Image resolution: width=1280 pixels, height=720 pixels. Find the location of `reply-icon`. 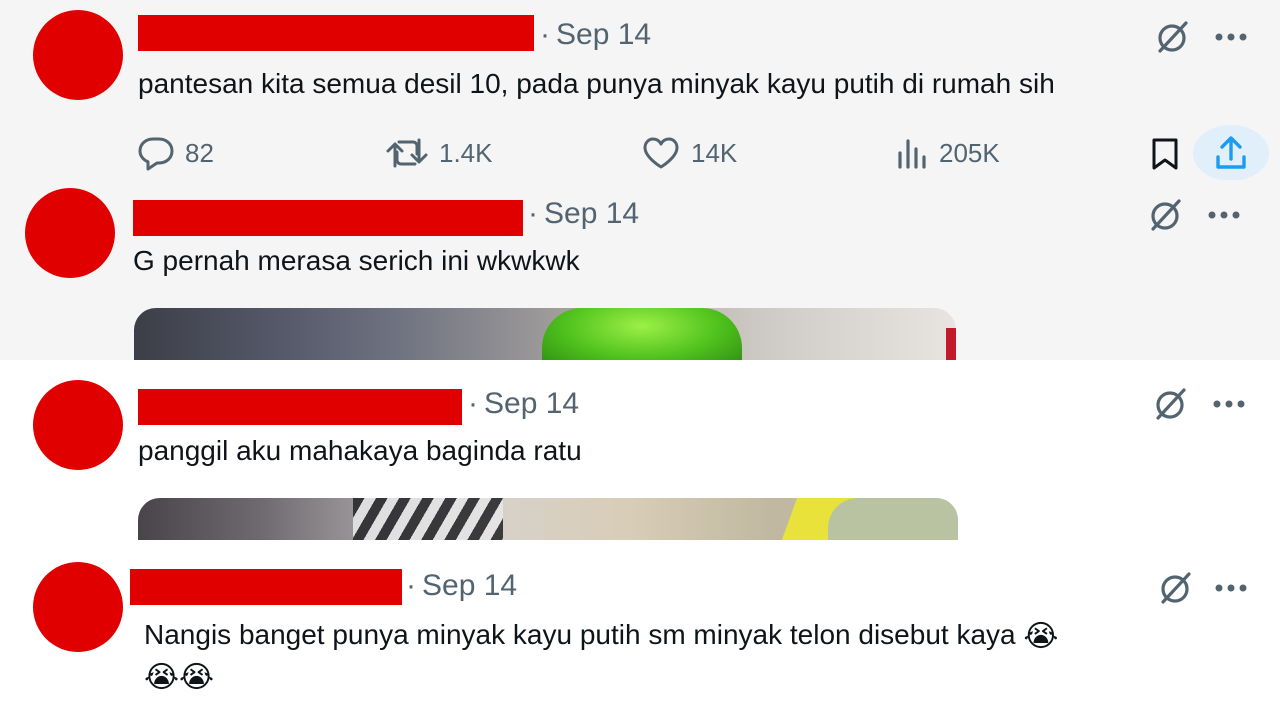

reply-icon is located at coordinates (156, 154).